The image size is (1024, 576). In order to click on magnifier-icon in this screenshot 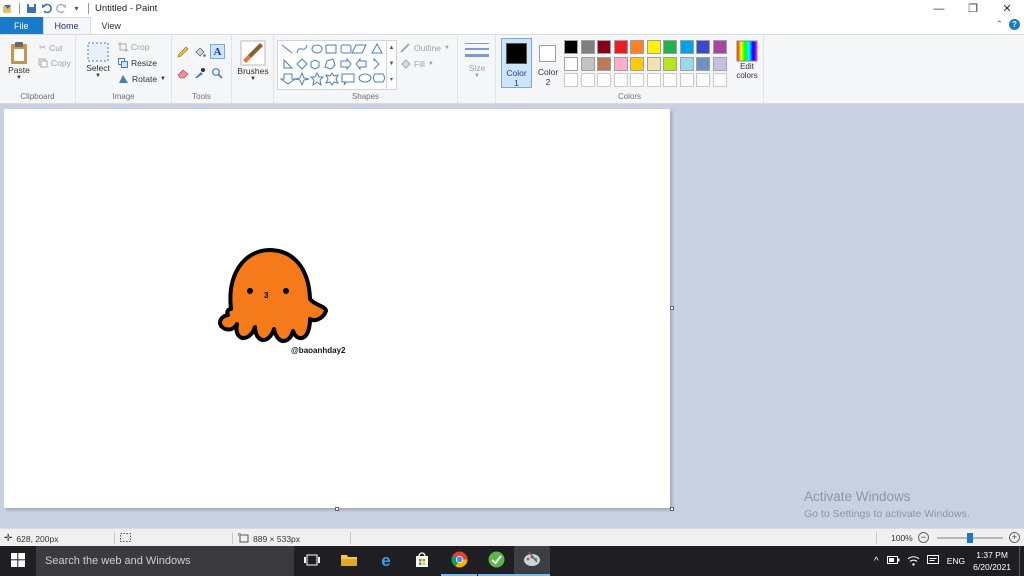, I will do `click(217, 73)`.